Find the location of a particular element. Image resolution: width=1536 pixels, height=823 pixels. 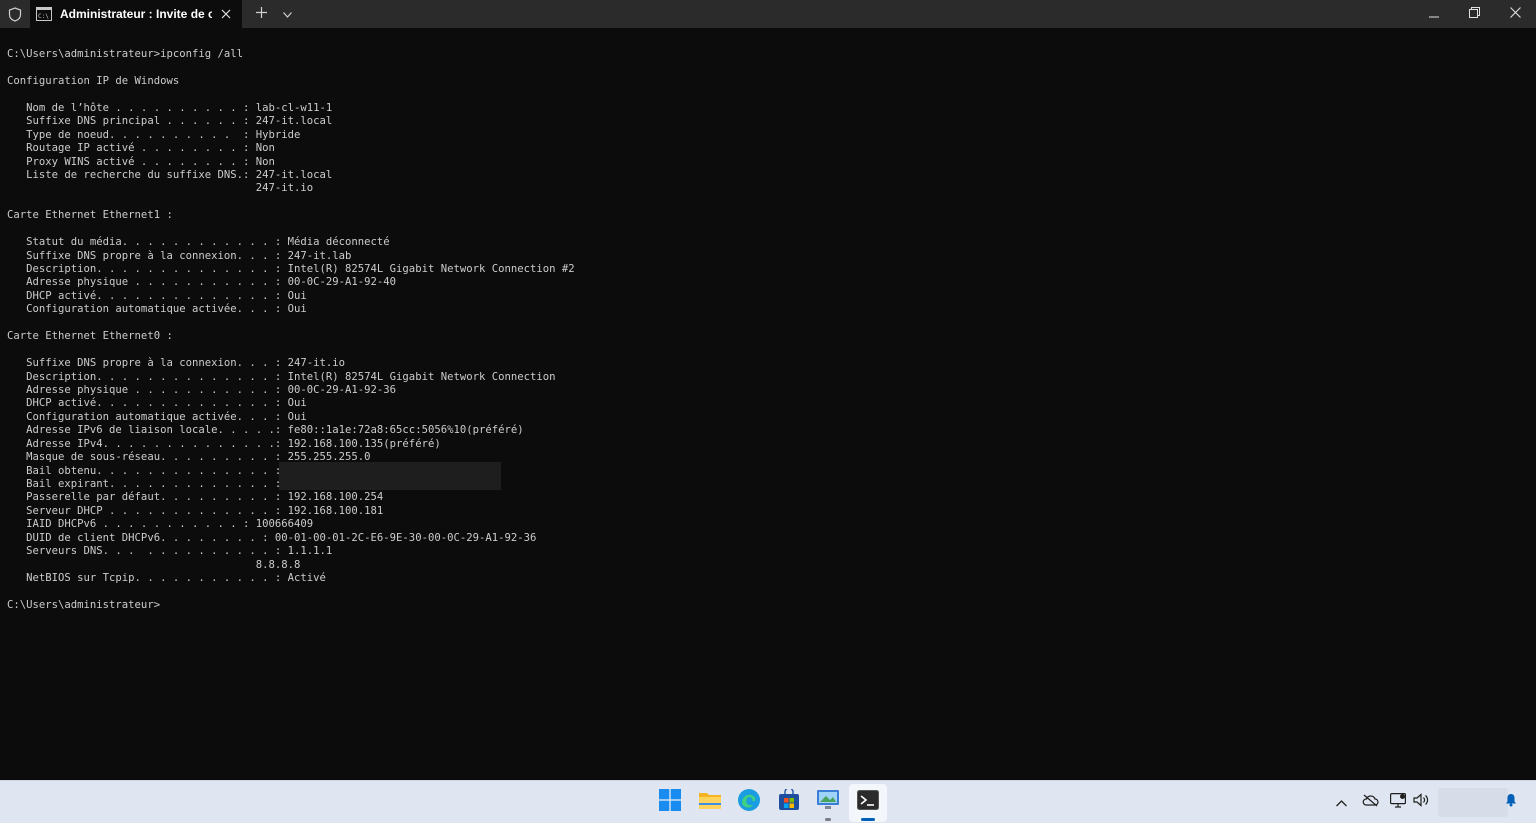

tray-network is located at coordinates (1398, 802).